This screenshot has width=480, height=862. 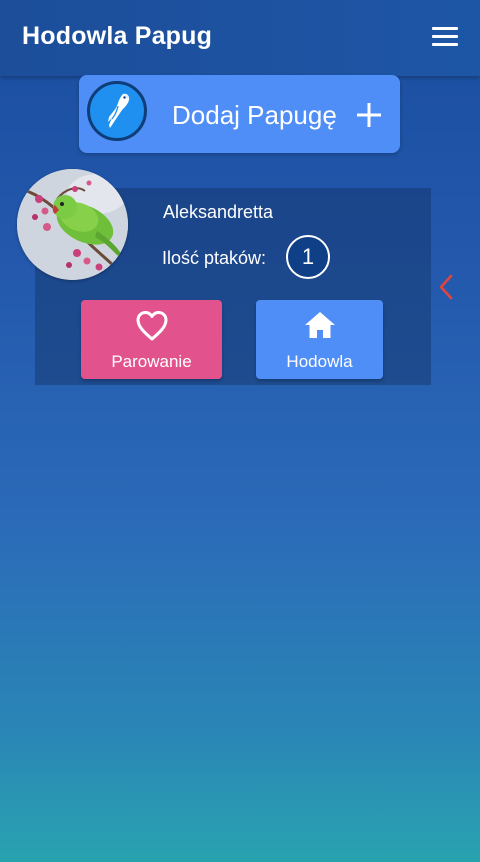 What do you see at coordinates (214, 258) in the screenshot?
I see `bird-count-label: Ilość ptaków:` at bounding box center [214, 258].